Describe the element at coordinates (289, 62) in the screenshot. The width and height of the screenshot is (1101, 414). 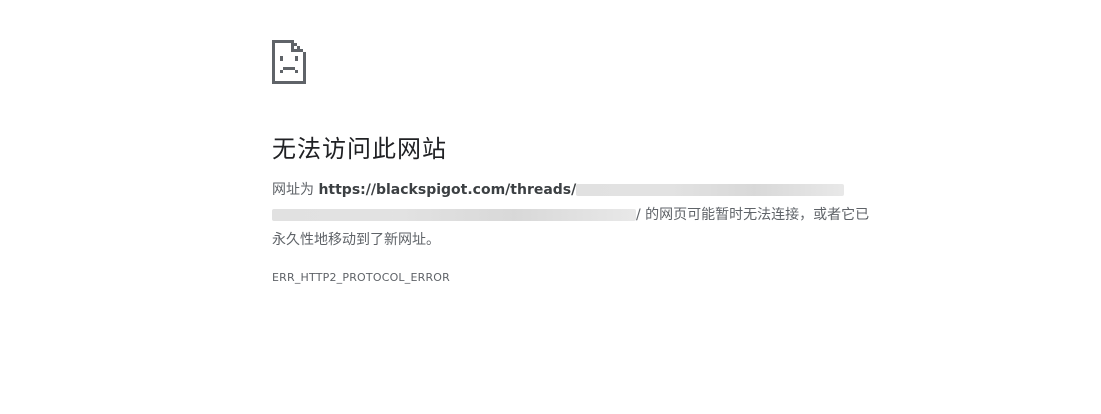
I see `sad-page-icon` at that location.